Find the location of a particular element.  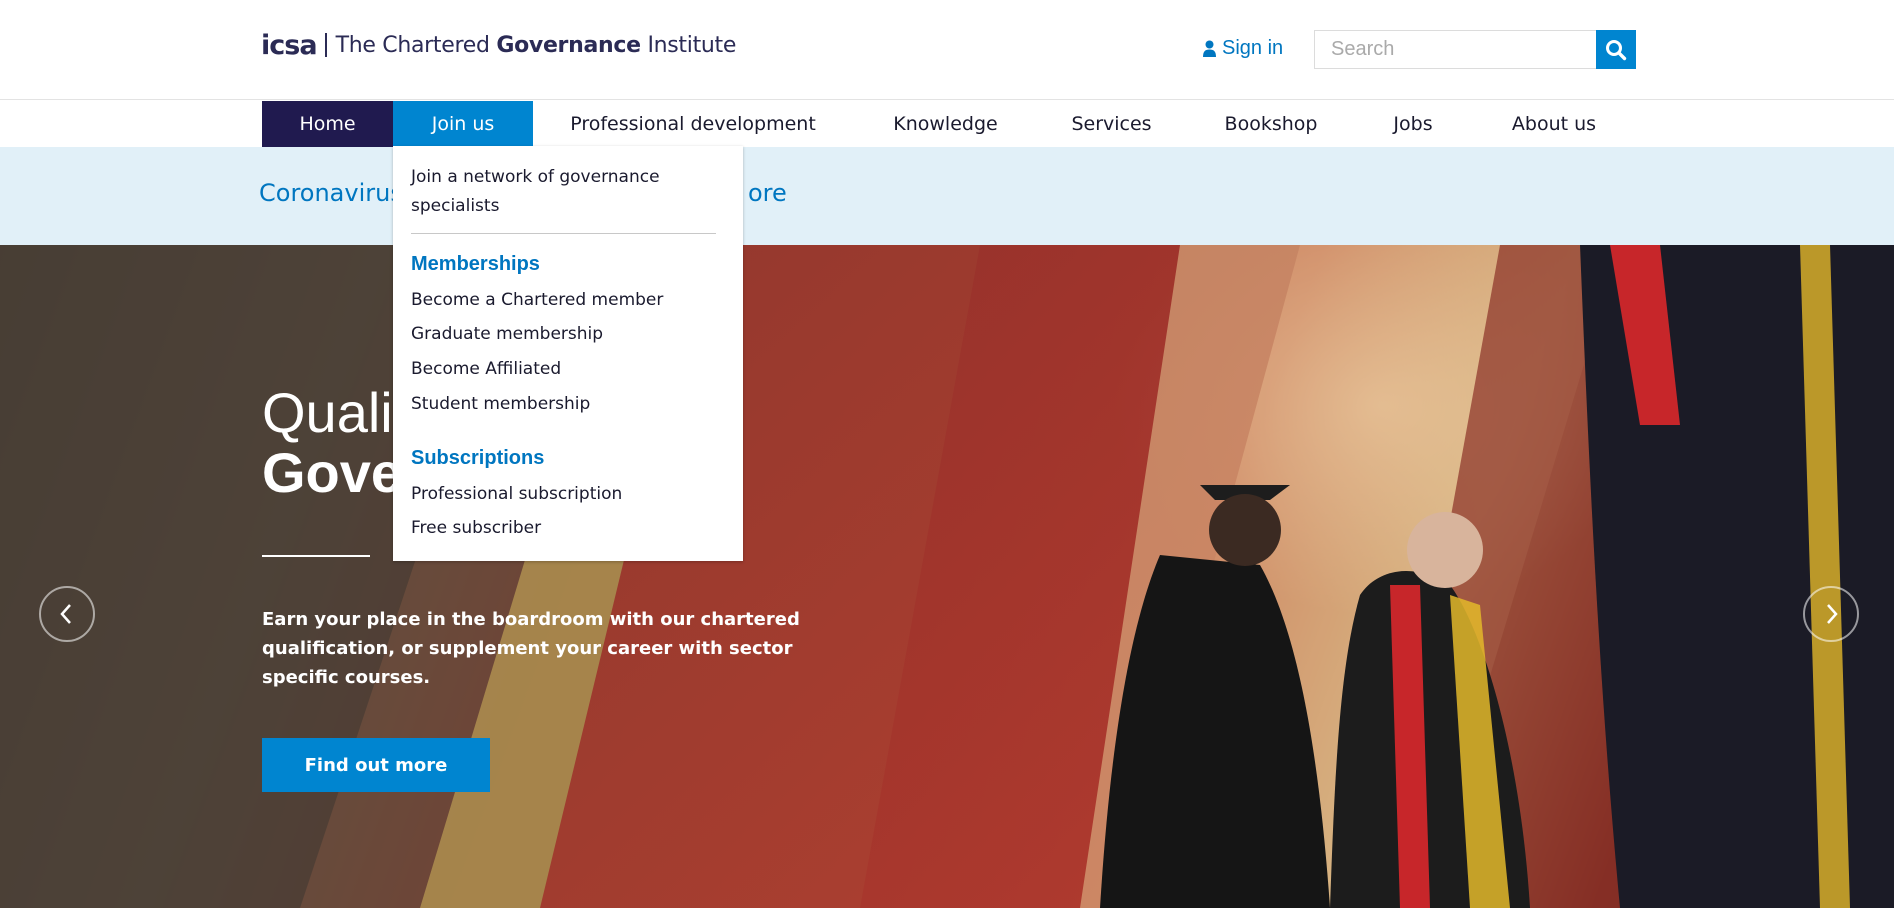

dropdown-link-chartered-member: Become a Chartered member is located at coordinates (537, 300).